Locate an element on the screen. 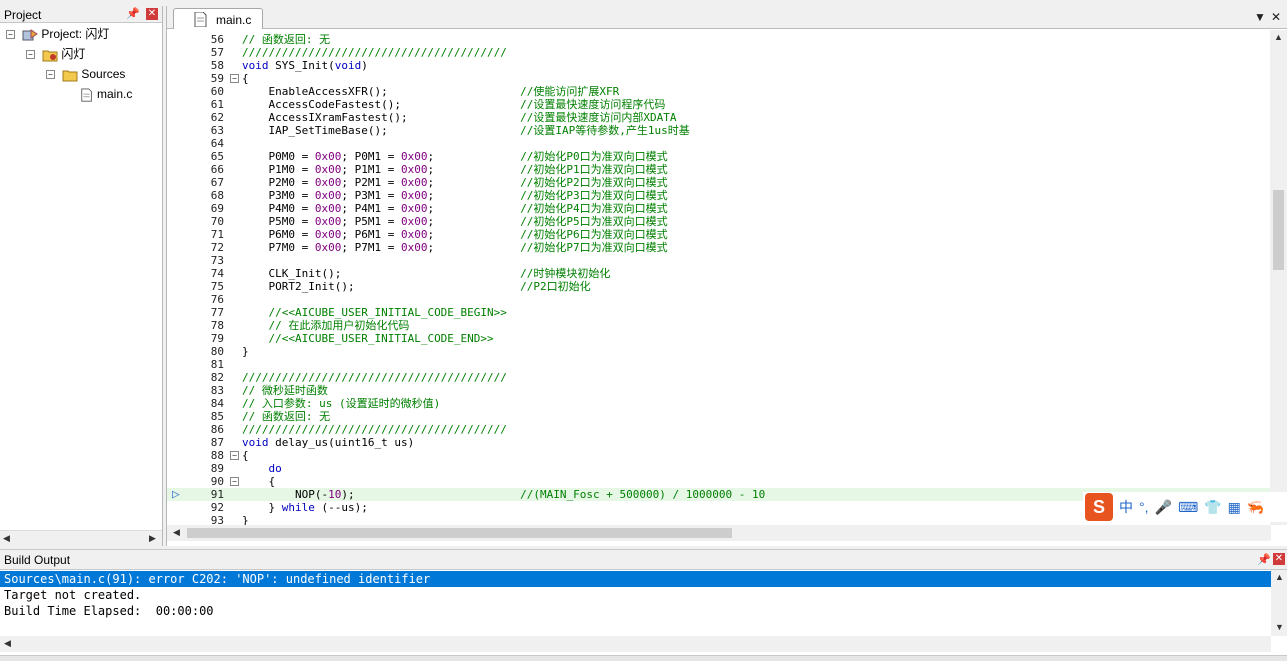 The height and width of the screenshot is (661, 1287). scroll-down-icon: ▼ is located at coordinates (1279, 627).